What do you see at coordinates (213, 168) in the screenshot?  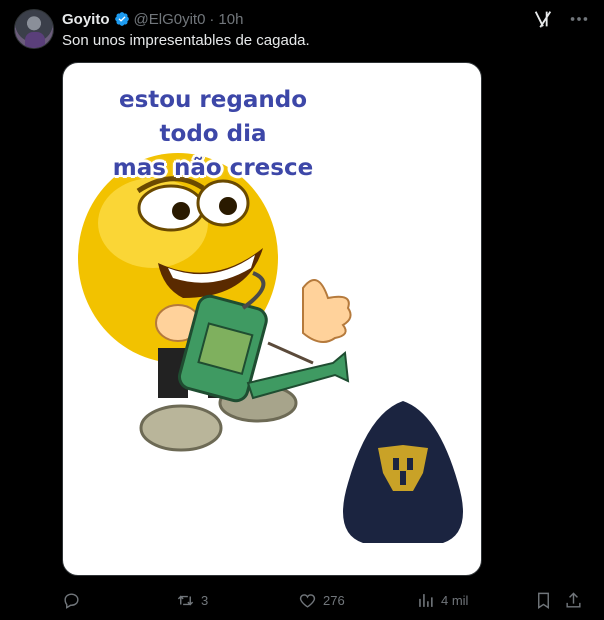 I see `caption-line: mas não cresce` at bounding box center [213, 168].